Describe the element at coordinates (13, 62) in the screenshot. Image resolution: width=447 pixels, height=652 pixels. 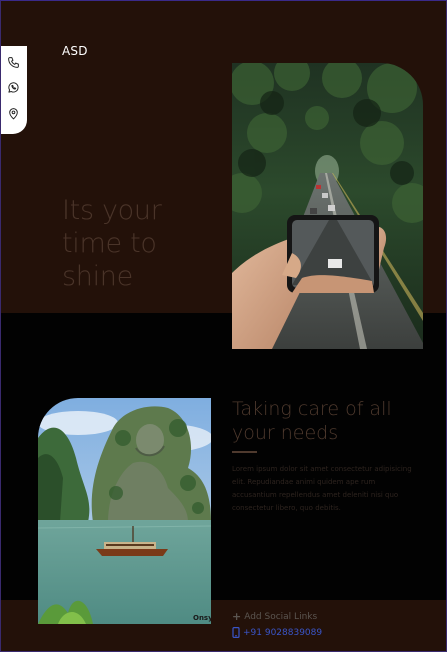
I see `phone-icon` at that location.